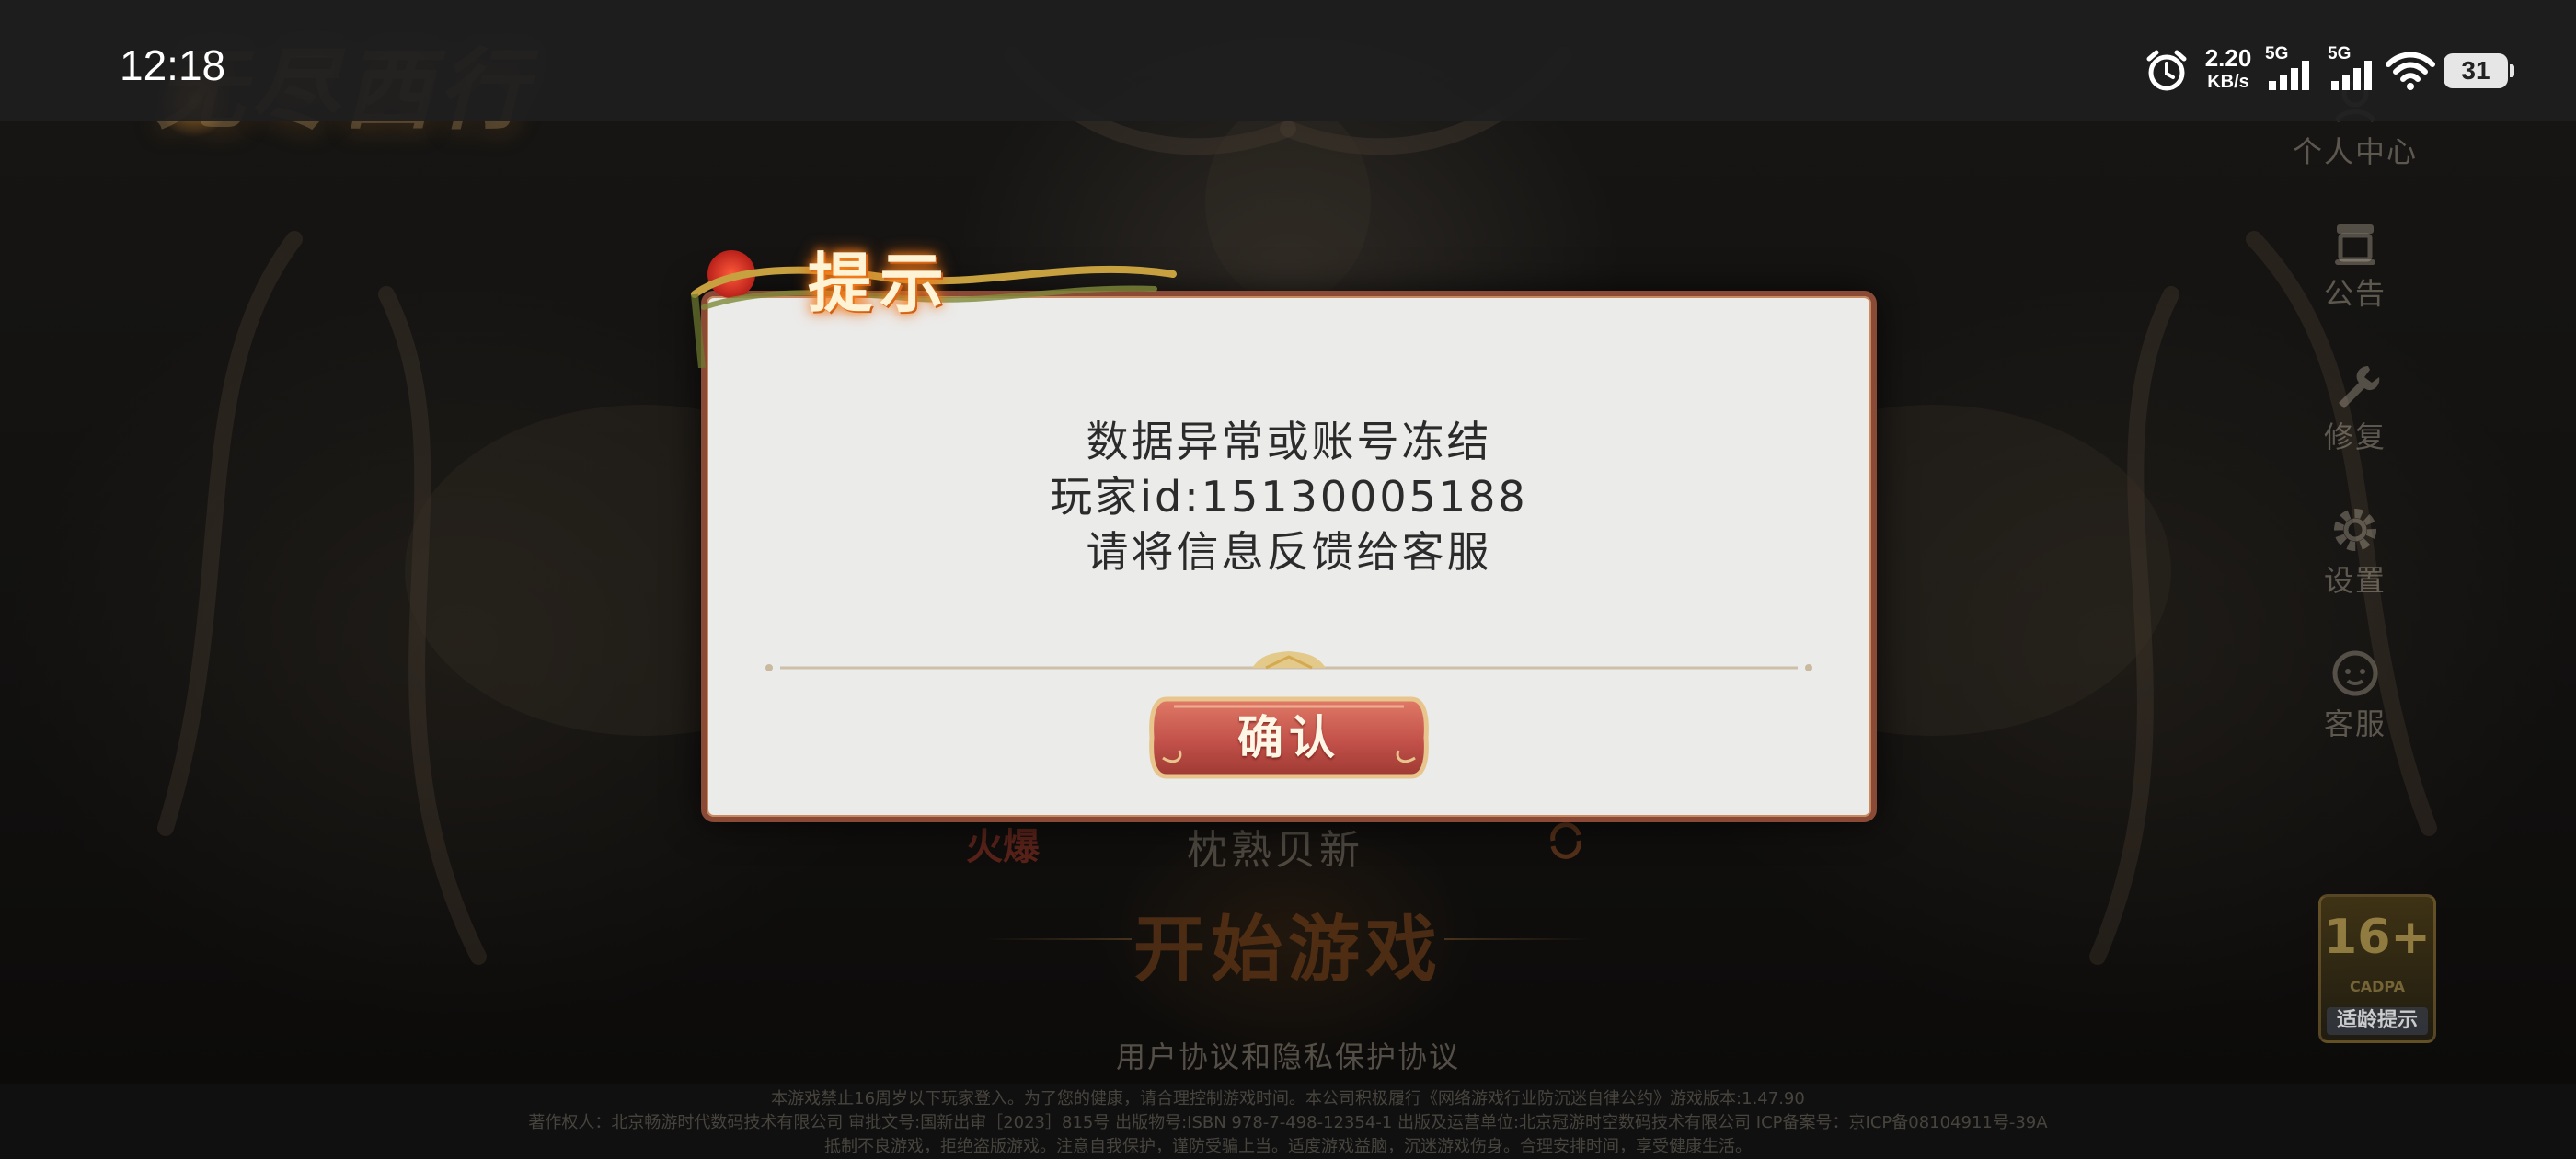 Image resolution: width=2576 pixels, height=1159 pixels. I want to click on agreement-link: 用户协议和隐私保护协议, so click(1288, 1055).